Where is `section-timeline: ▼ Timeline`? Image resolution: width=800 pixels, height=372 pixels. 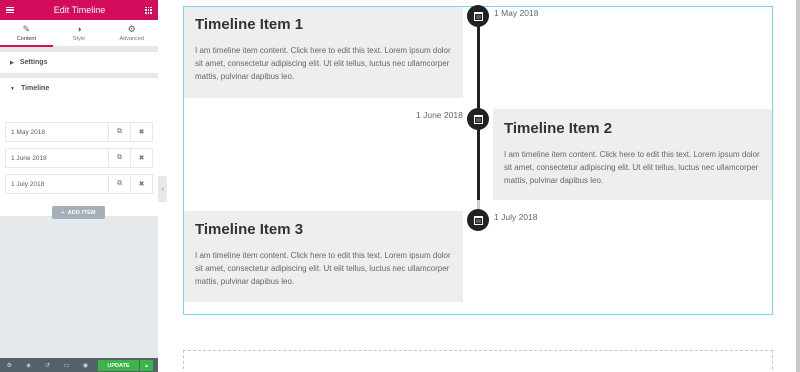 section-timeline: ▼ Timeline is located at coordinates (79, 88).